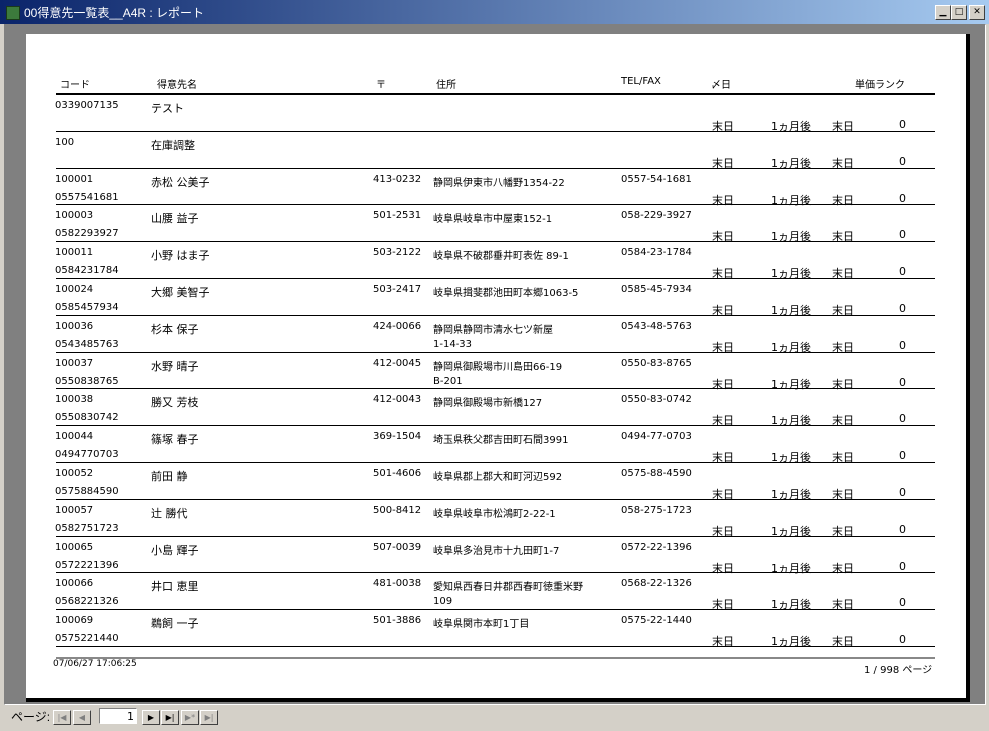  Describe the element at coordinates (87, 639) in the screenshot. I see `row-tel-id: 0575221440` at that location.